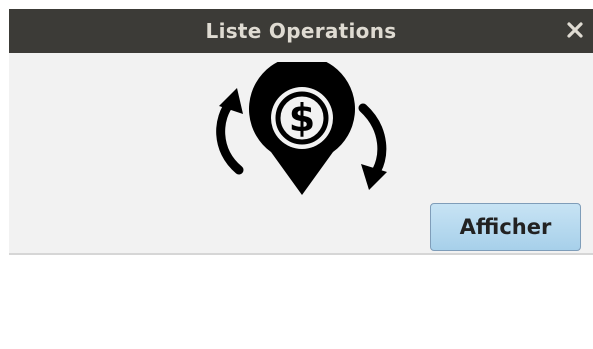  Describe the element at coordinates (230, 136) in the screenshot. I see `left-arrow-shape` at that location.